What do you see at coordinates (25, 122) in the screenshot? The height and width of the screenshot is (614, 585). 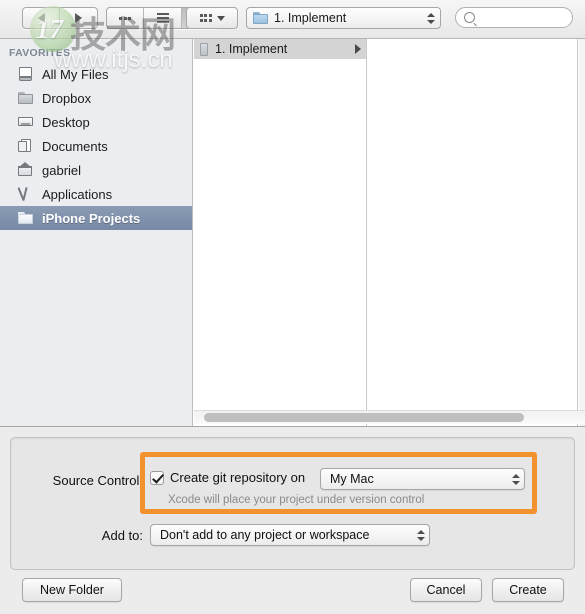 I see `desktop-icon` at bounding box center [25, 122].